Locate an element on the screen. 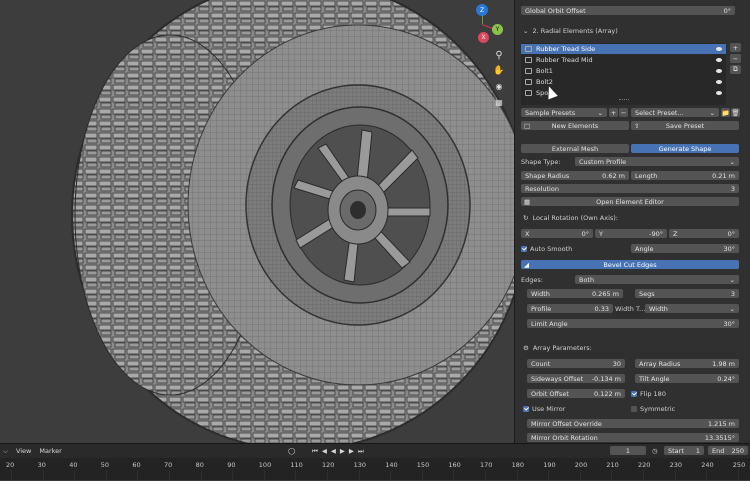  end-frame-field: End 250 is located at coordinates (728, 450).